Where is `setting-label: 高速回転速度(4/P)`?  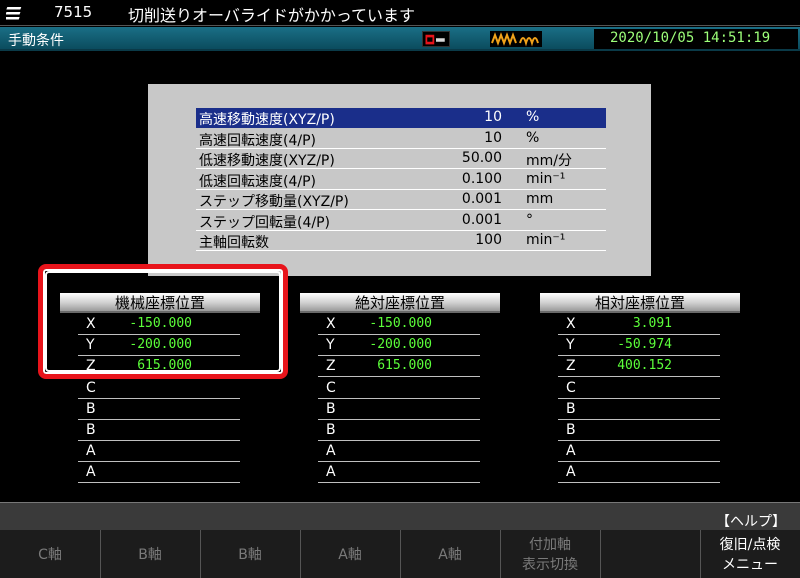
setting-label: 高速回転速度(4/P) is located at coordinates (257, 140).